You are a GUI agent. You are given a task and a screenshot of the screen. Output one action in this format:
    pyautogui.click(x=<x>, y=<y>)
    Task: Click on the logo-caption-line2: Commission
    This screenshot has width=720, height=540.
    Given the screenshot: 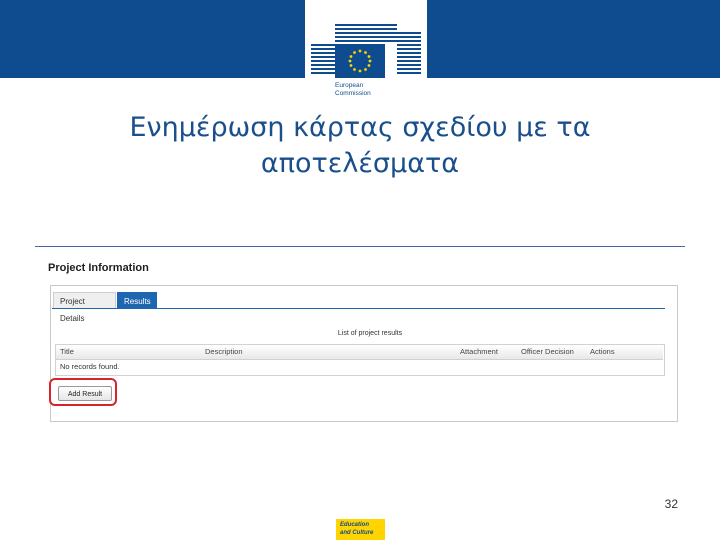 What is the action you would take?
    pyautogui.click(x=353, y=93)
    